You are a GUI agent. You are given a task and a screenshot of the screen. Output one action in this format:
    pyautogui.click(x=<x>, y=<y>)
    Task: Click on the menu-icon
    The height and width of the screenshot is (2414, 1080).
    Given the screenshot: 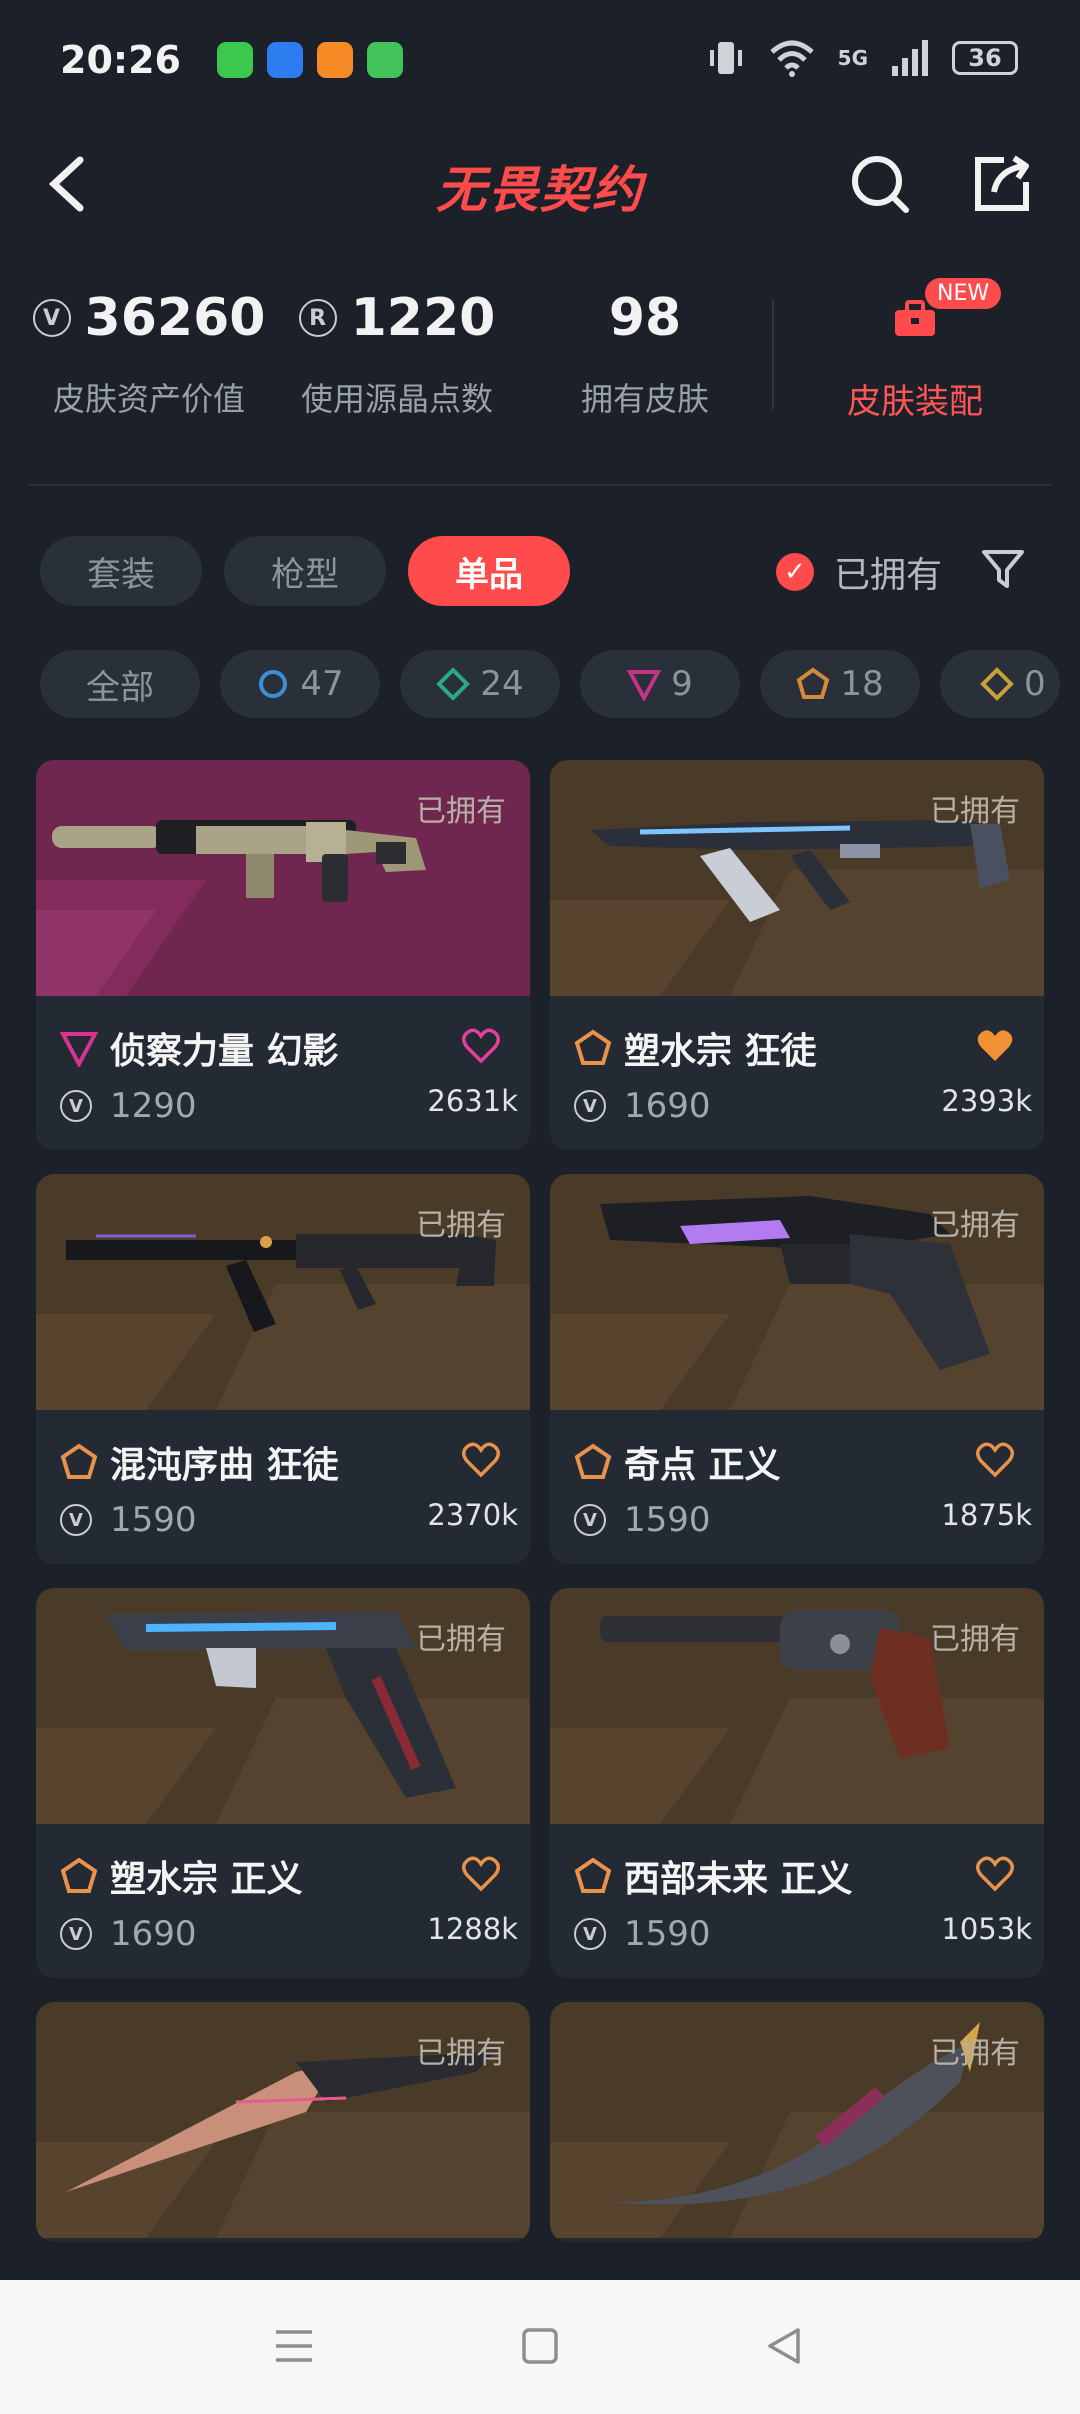 What is the action you would take?
    pyautogui.click(x=294, y=2346)
    